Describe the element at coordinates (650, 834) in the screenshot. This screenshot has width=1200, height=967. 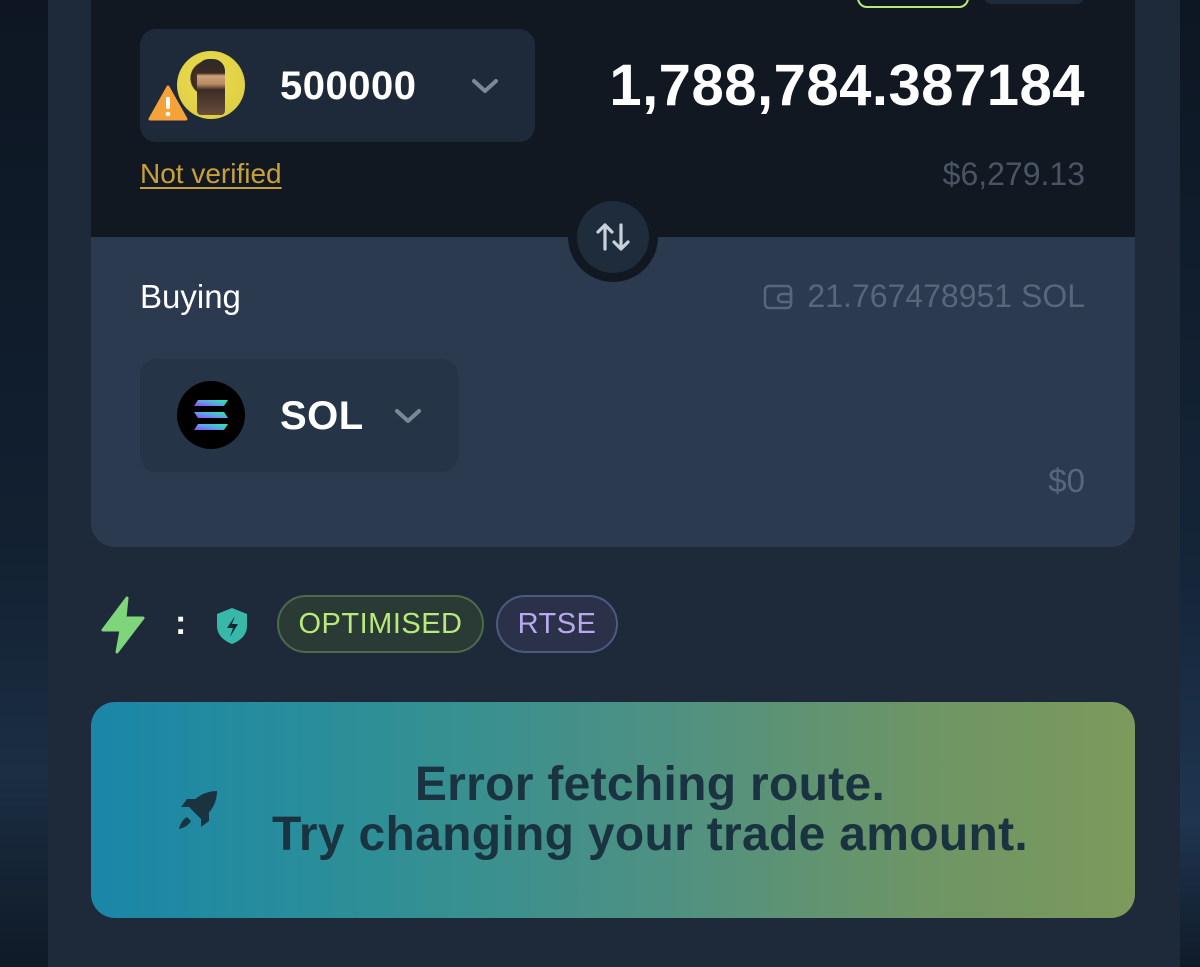
I see `error-line-2: Try changing your trade amount.` at that location.